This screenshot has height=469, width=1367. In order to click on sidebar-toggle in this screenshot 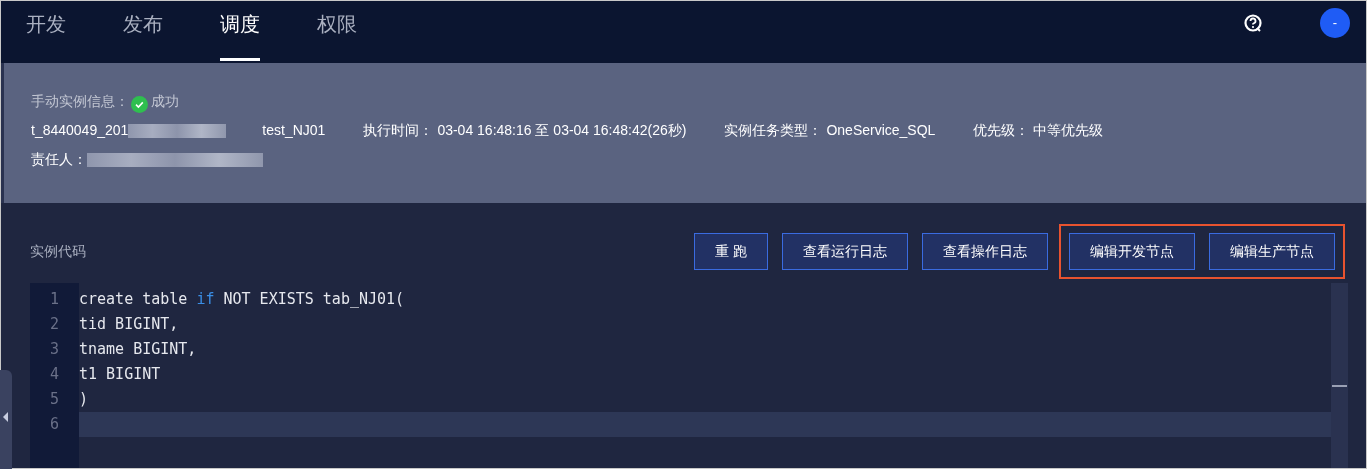, I will do `click(6, 419)`.